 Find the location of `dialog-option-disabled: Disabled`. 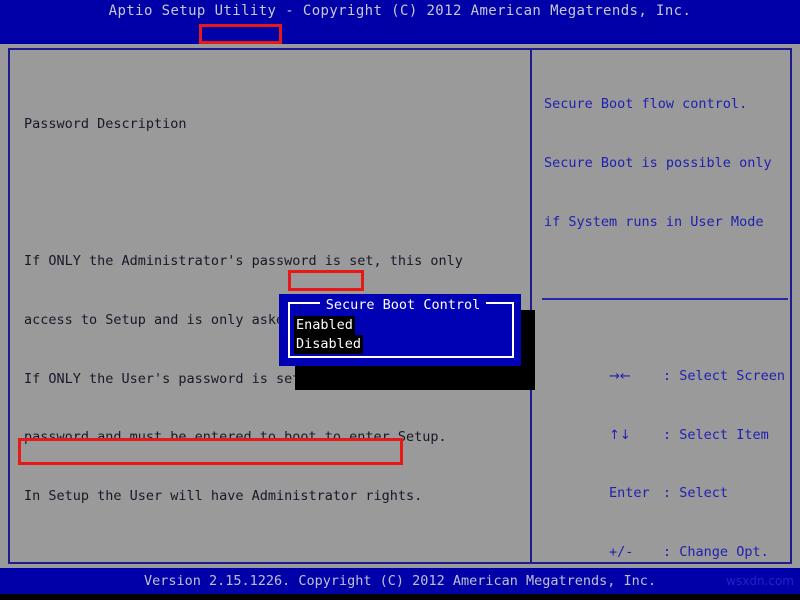

dialog-option-disabled: Disabled is located at coordinates (329, 344).